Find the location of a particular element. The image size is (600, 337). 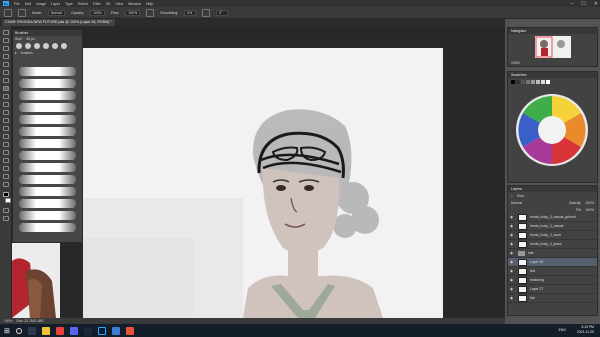

type-tool-icon is located at coordinates (6, 152).